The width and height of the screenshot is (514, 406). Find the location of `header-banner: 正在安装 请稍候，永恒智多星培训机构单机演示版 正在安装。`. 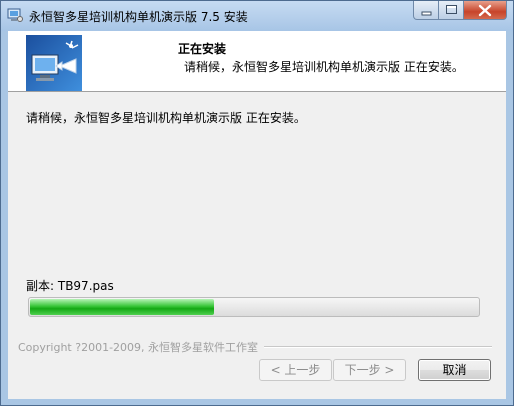

header-banner: 正在安装 请稍候，永恒智多星培训机构单机演示版 正在安装。 is located at coordinates (257, 61).